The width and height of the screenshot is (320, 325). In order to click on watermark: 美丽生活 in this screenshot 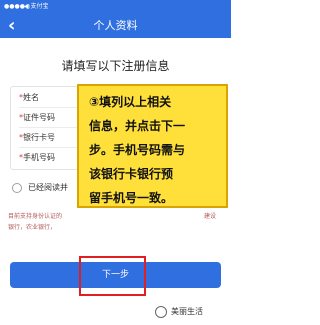, I will do `click(193, 312)`.